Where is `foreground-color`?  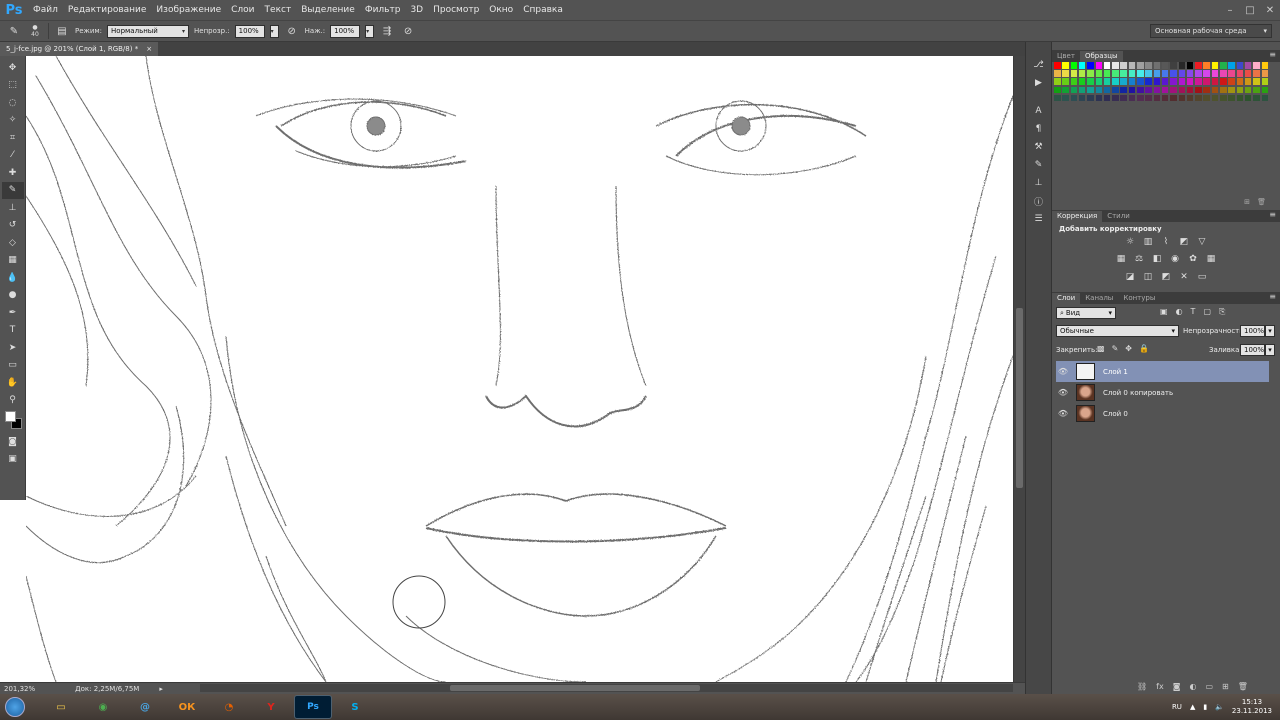
foreground-color is located at coordinates (10, 416).